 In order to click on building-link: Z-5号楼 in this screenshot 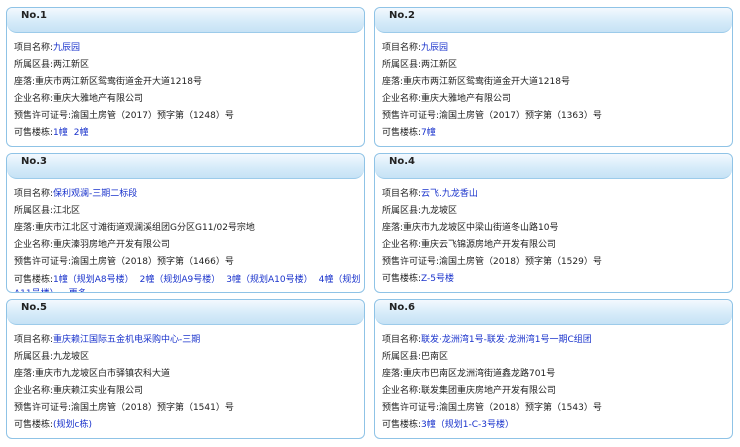, I will do `click(437, 279)`.